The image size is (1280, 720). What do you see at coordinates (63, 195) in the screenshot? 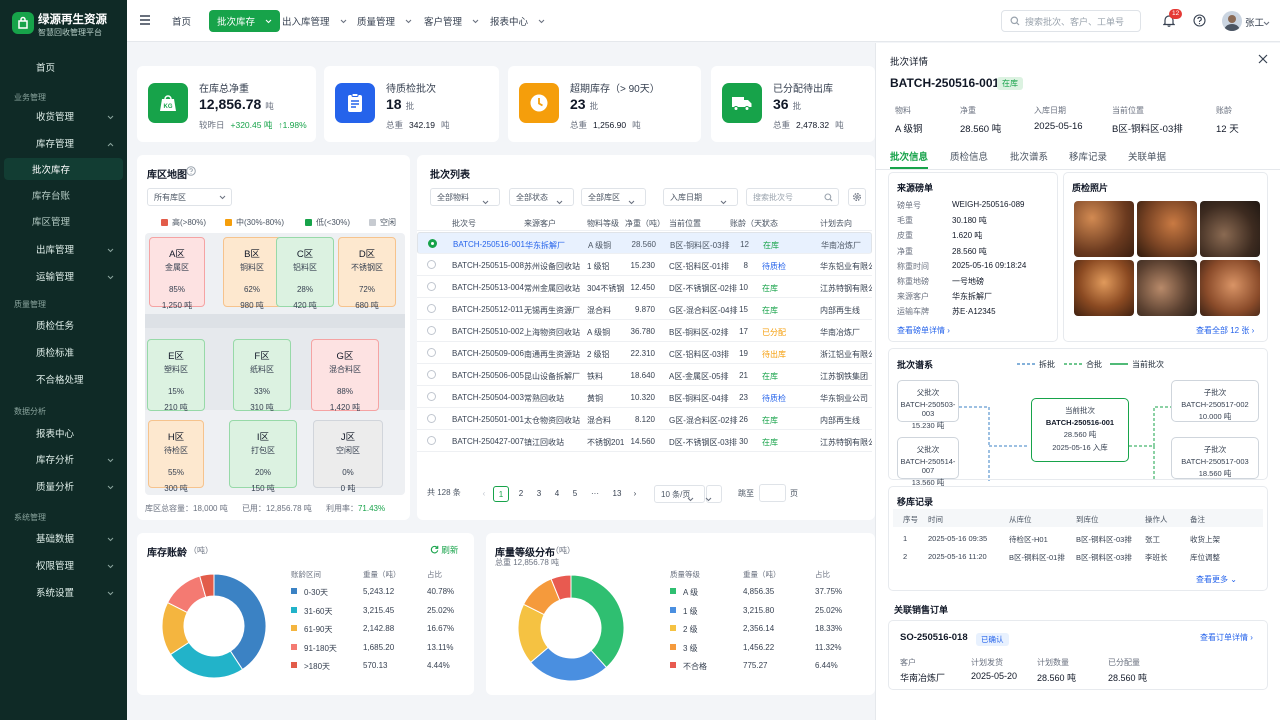
I see `sidebar-item: 库存台账` at bounding box center [63, 195].